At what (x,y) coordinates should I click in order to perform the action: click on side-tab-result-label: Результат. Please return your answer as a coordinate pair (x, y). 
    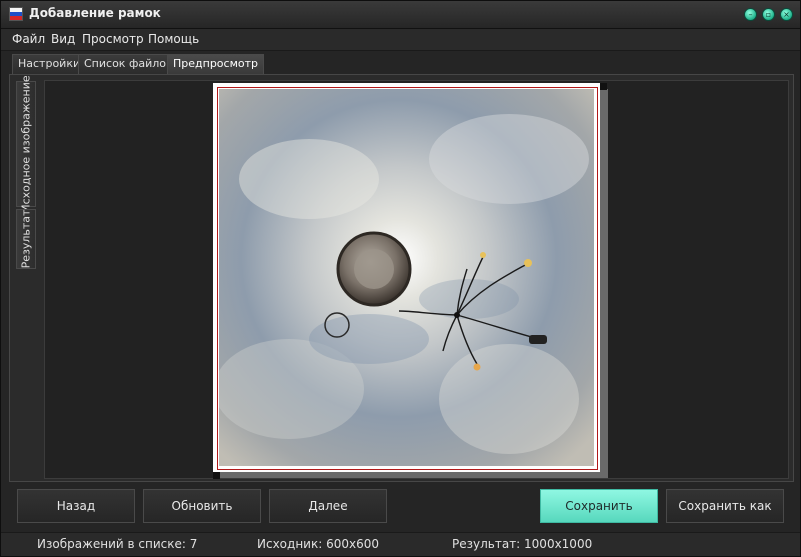
    Looking at the image, I should click on (26, 239).